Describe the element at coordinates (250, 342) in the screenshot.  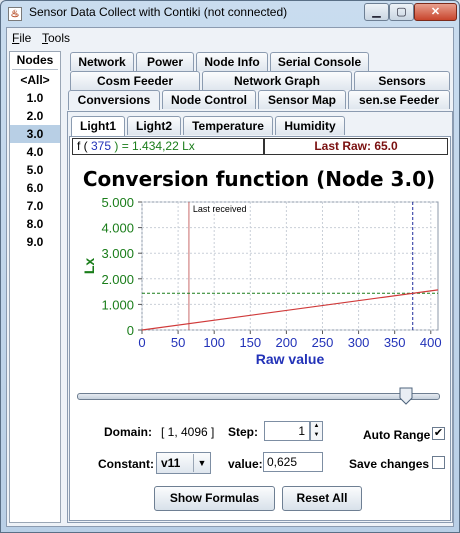
I see `x-tick-label: 150` at that location.